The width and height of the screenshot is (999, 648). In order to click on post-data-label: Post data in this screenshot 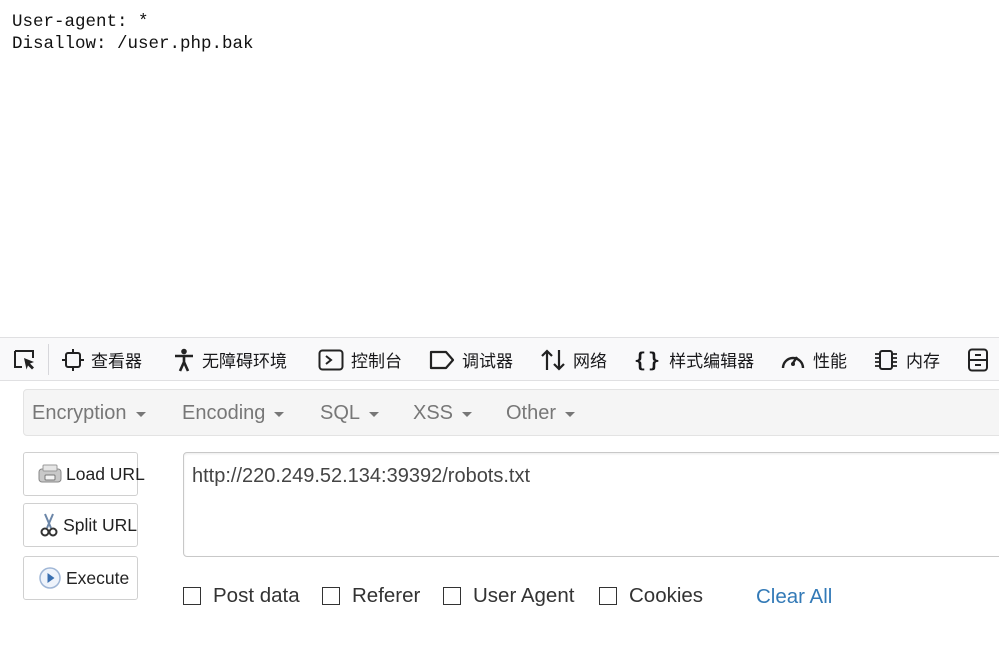, I will do `click(256, 595)`.